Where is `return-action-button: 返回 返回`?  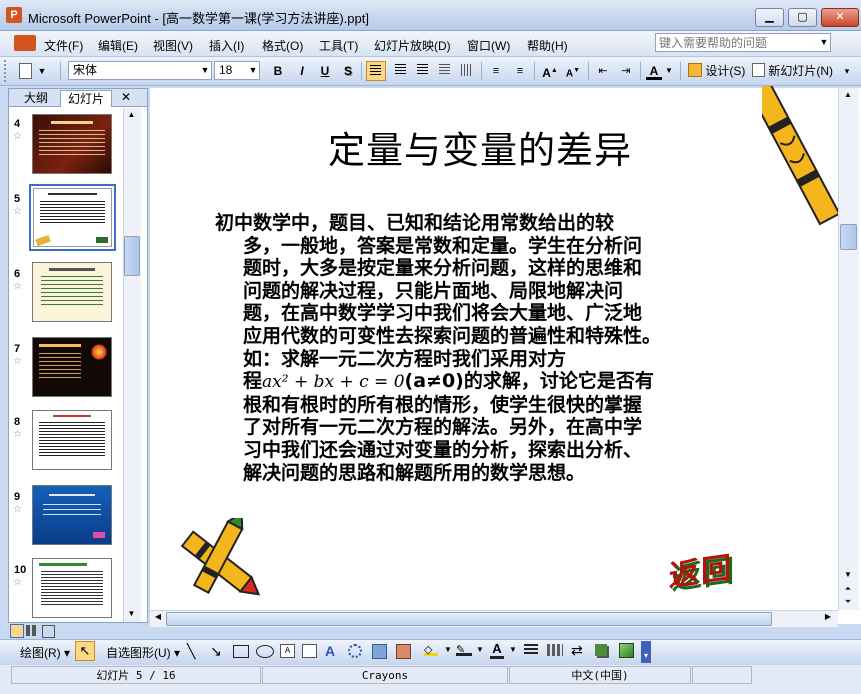
return-action-button: 返回 返回 is located at coordinates (712, 571).